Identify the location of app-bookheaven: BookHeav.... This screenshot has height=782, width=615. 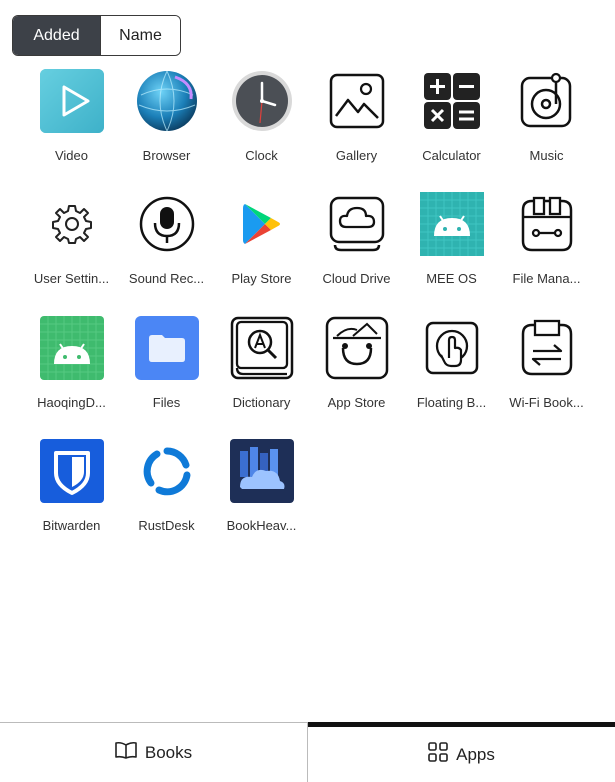
(261, 488).